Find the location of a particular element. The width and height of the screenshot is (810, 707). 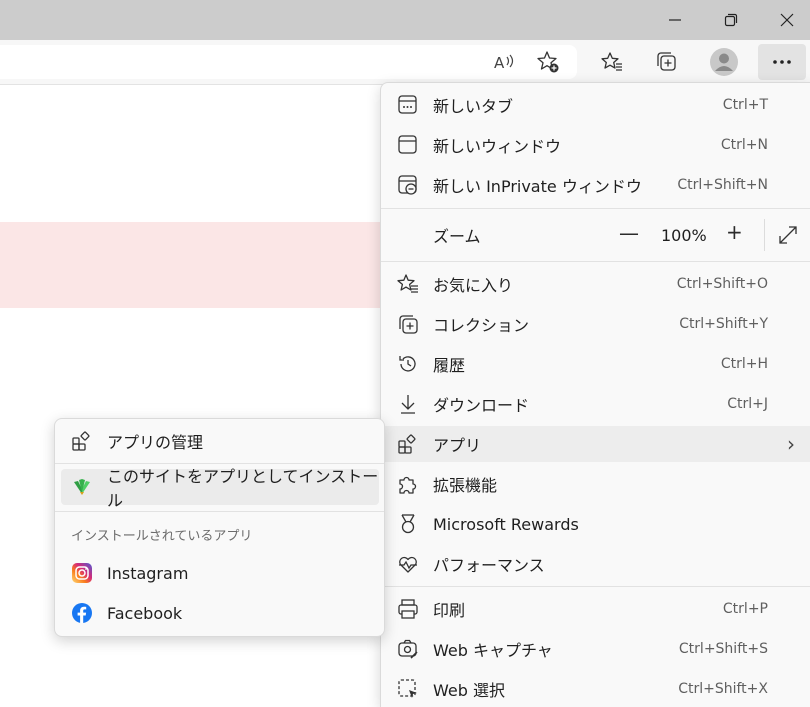

zoom-out-button: — is located at coordinates (629, 233).